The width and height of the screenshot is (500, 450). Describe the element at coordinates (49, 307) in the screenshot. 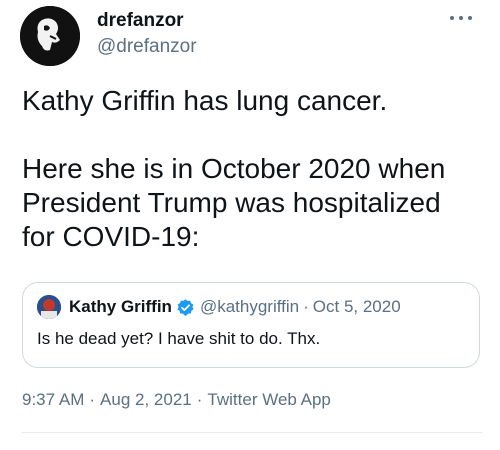

I see `quoted-avatar` at that location.